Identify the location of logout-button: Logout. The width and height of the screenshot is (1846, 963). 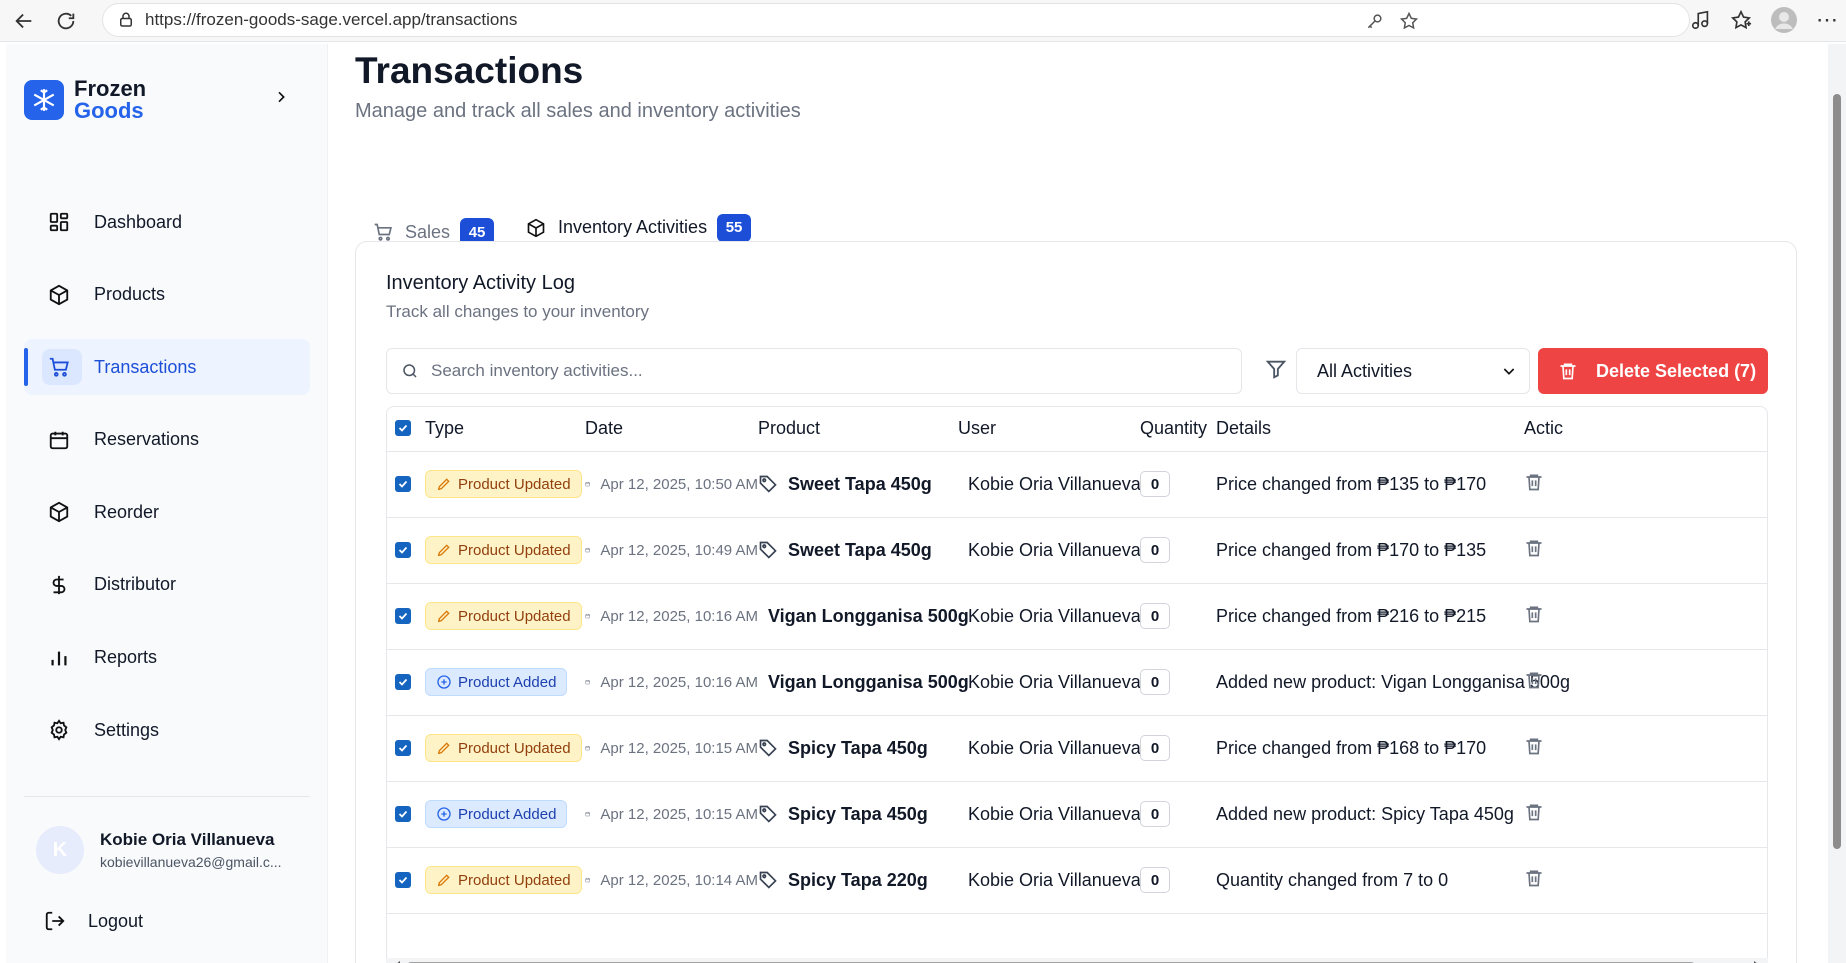
(93, 921).